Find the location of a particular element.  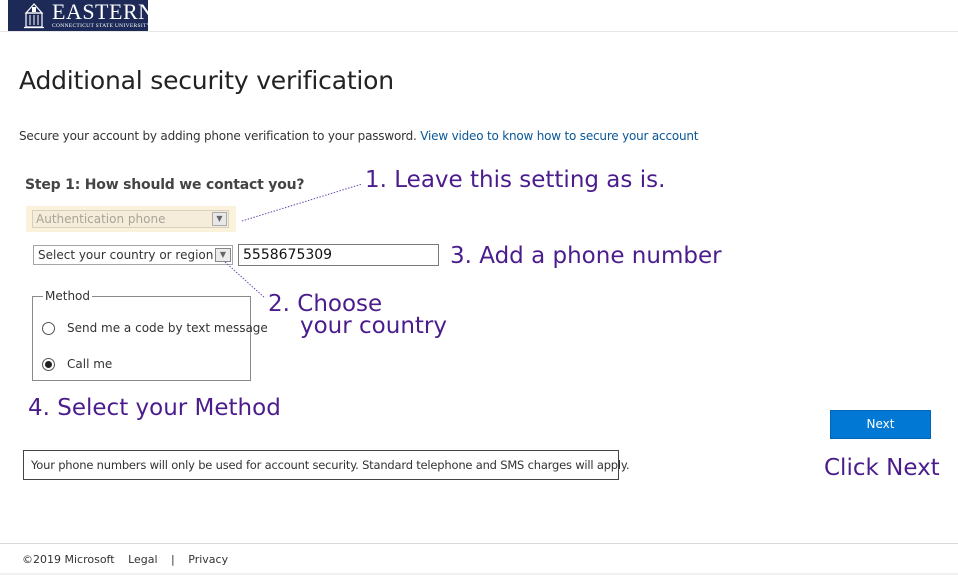

auth-method-value: Authentication phone is located at coordinates (101, 219).